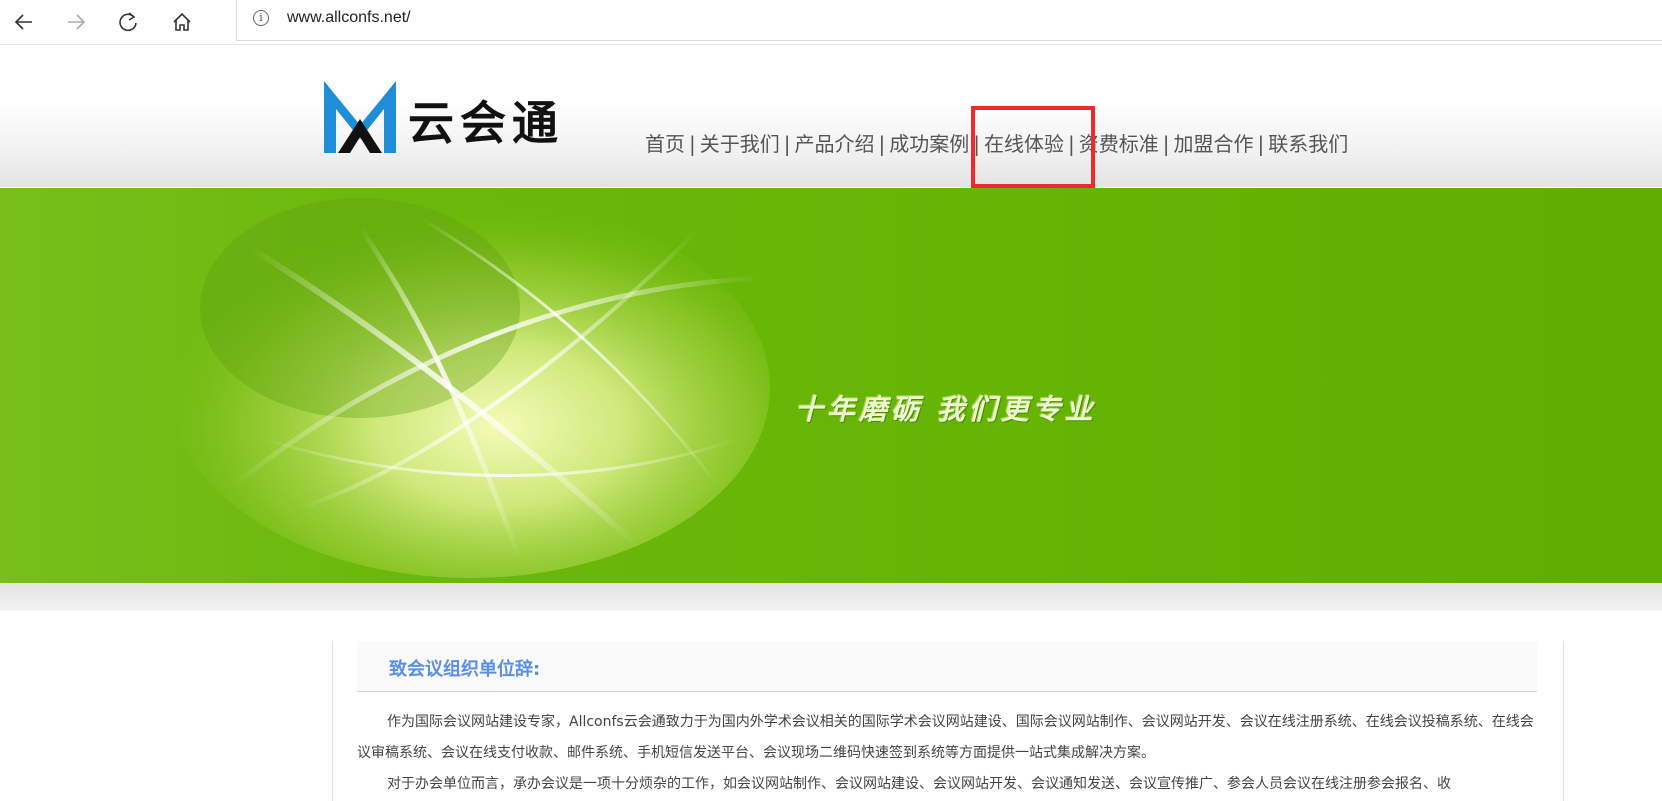 This screenshot has height=801, width=1662. What do you see at coordinates (349, 17) in the screenshot?
I see `url-text: www.allconfs.net/` at bounding box center [349, 17].